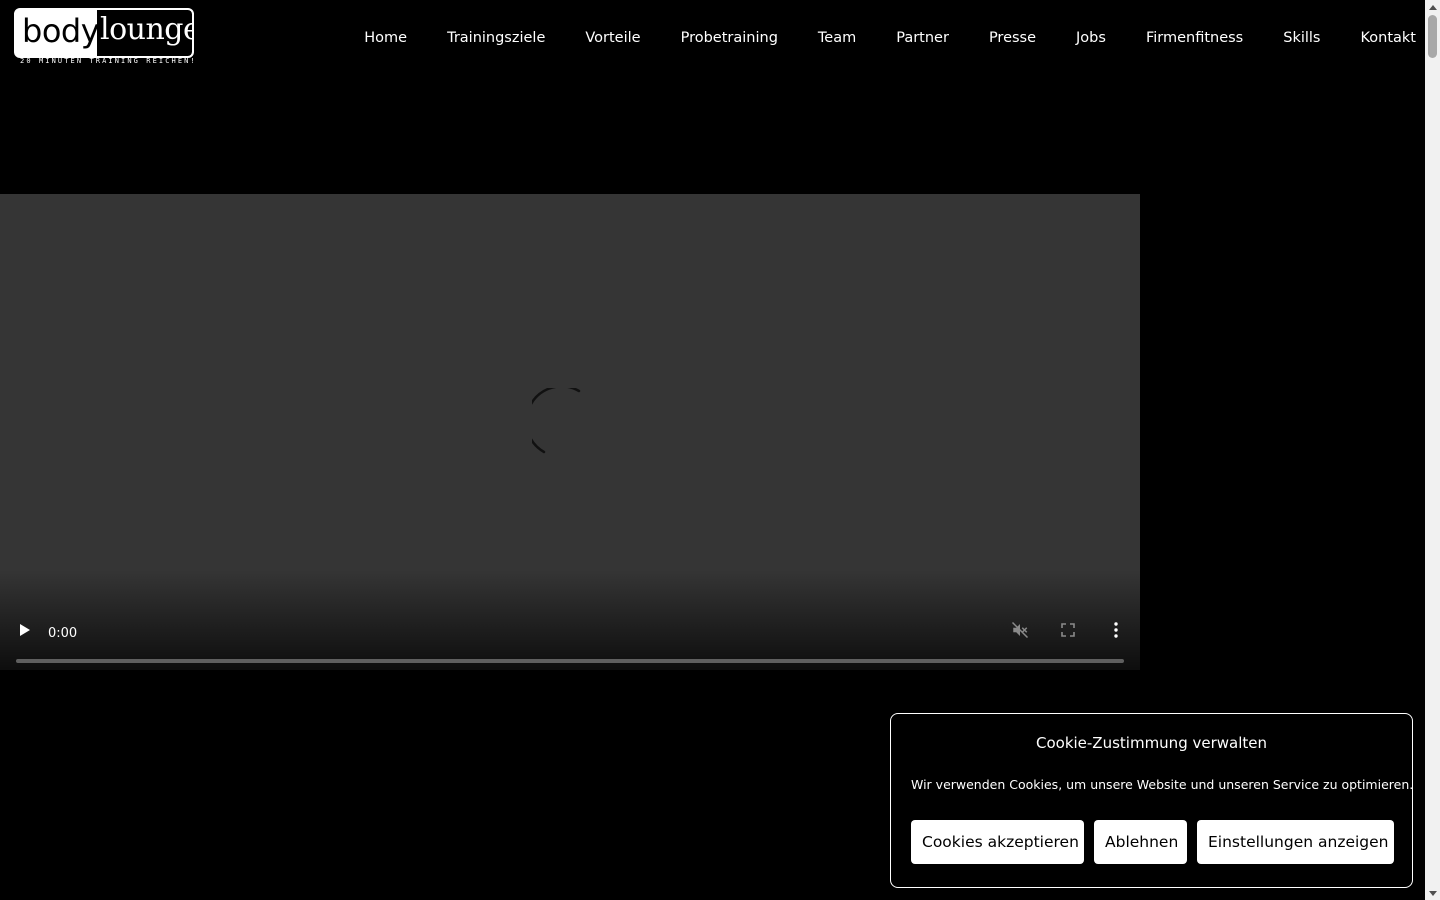 Image resolution: width=1440 pixels, height=900 pixels. I want to click on accept-cookies-button: Cookies akzeptieren, so click(997, 842).